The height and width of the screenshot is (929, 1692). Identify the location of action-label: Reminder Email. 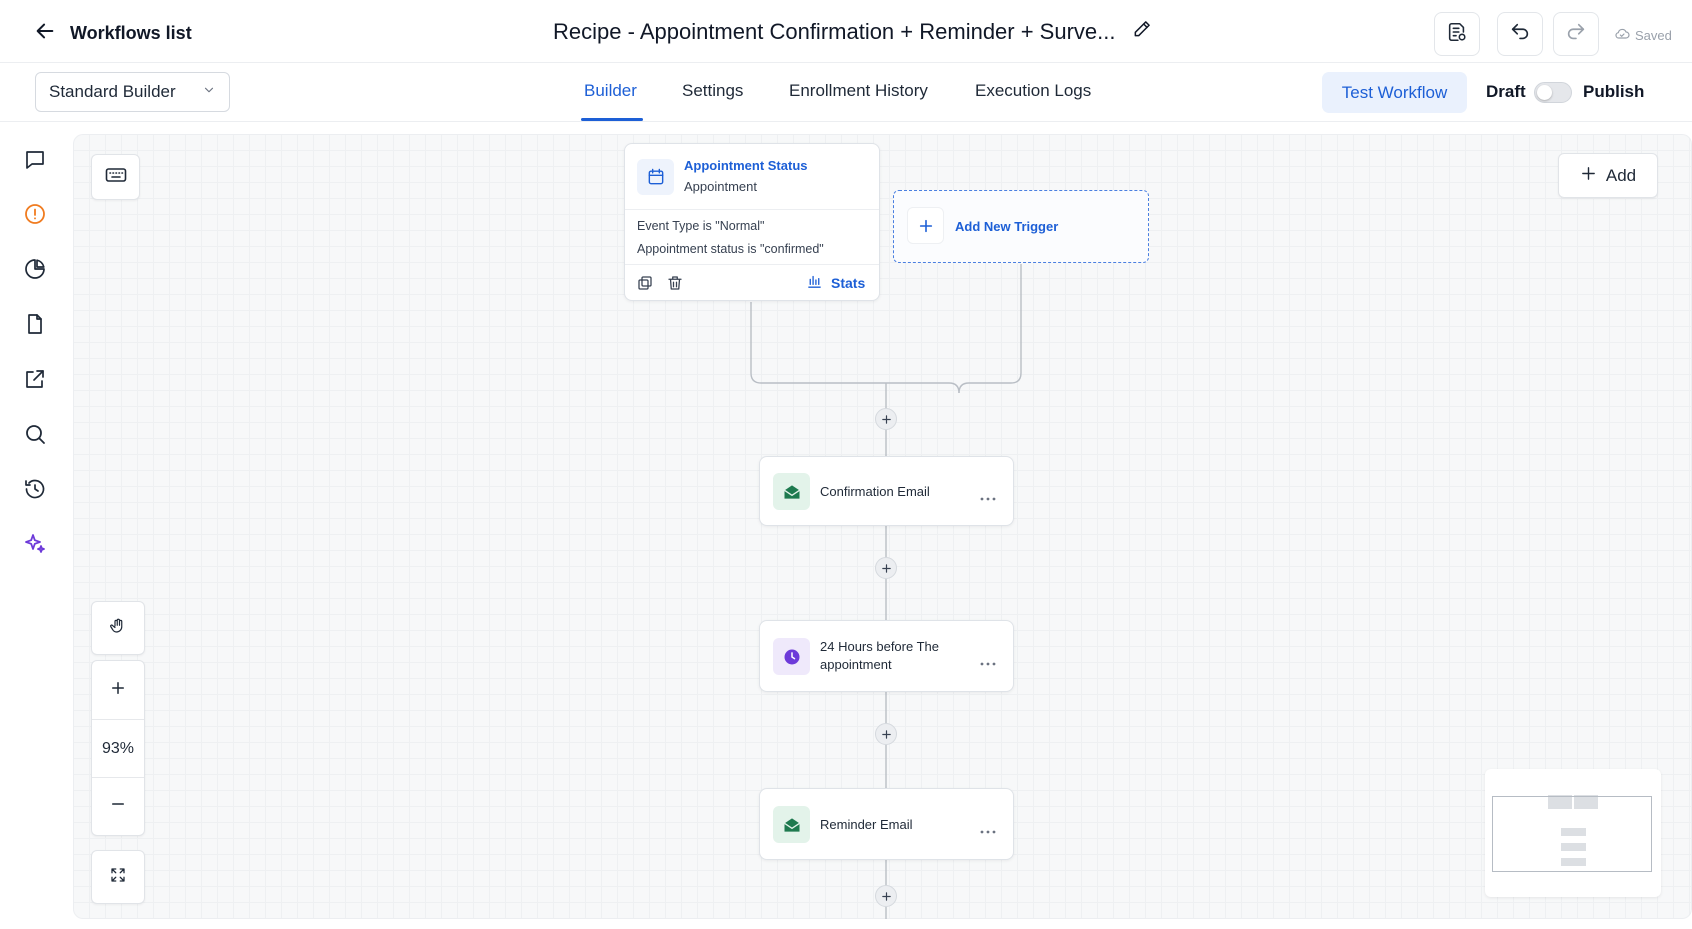
(866, 824).